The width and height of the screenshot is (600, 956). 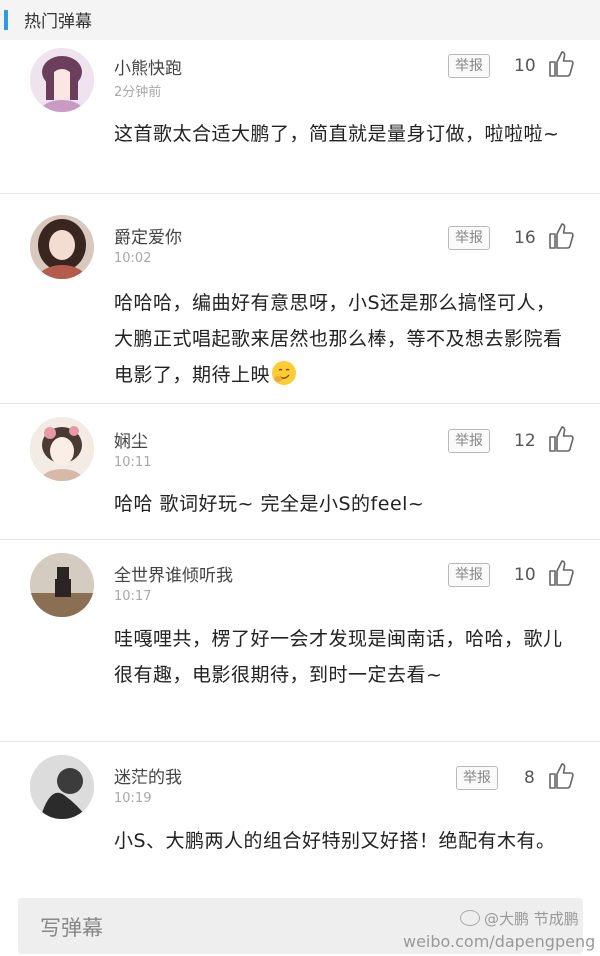 What do you see at coordinates (531, 919) in the screenshot?
I see `watermark-handle-text: @大鹏 节成鹏` at bounding box center [531, 919].